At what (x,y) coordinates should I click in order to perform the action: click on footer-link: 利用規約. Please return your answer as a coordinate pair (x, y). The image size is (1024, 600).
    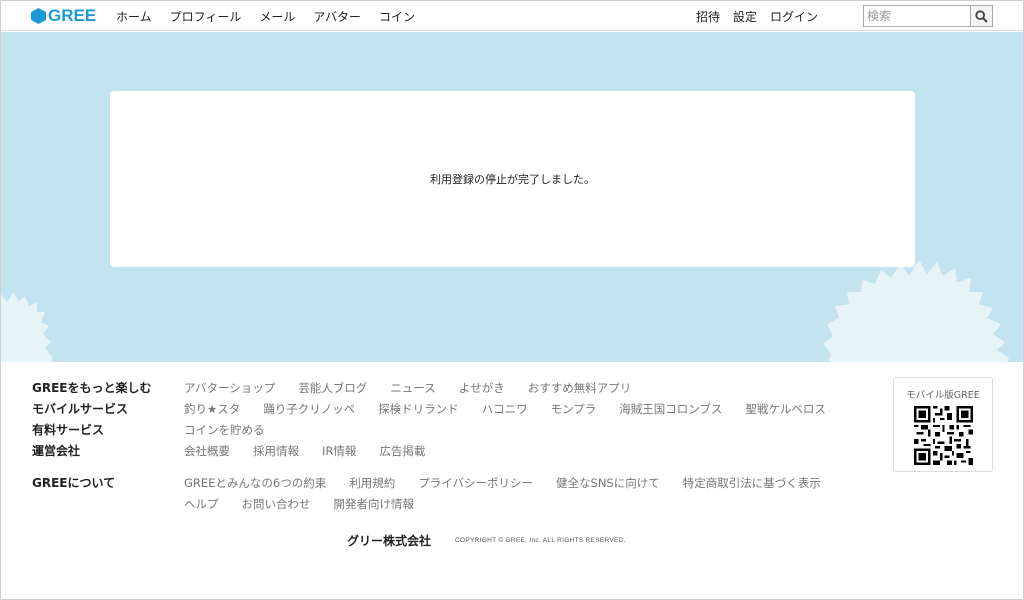
    Looking at the image, I should click on (372, 483).